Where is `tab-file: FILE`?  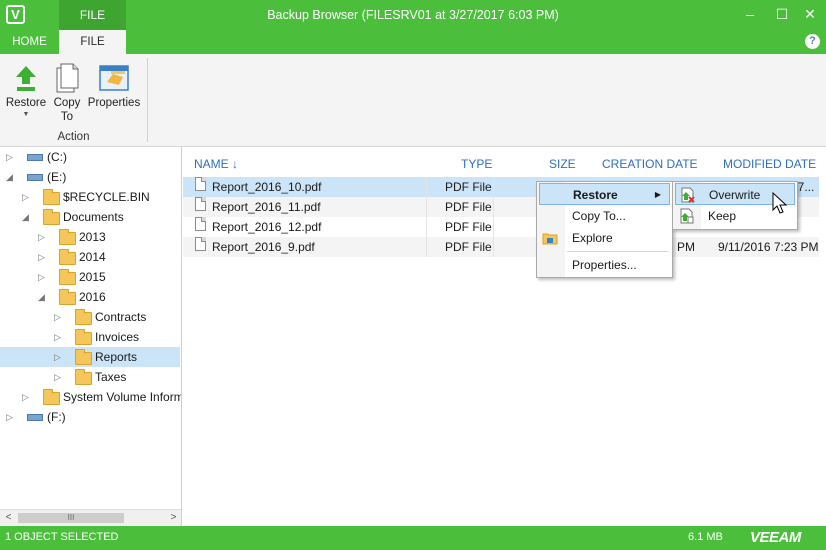 tab-file: FILE is located at coordinates (92, 42).